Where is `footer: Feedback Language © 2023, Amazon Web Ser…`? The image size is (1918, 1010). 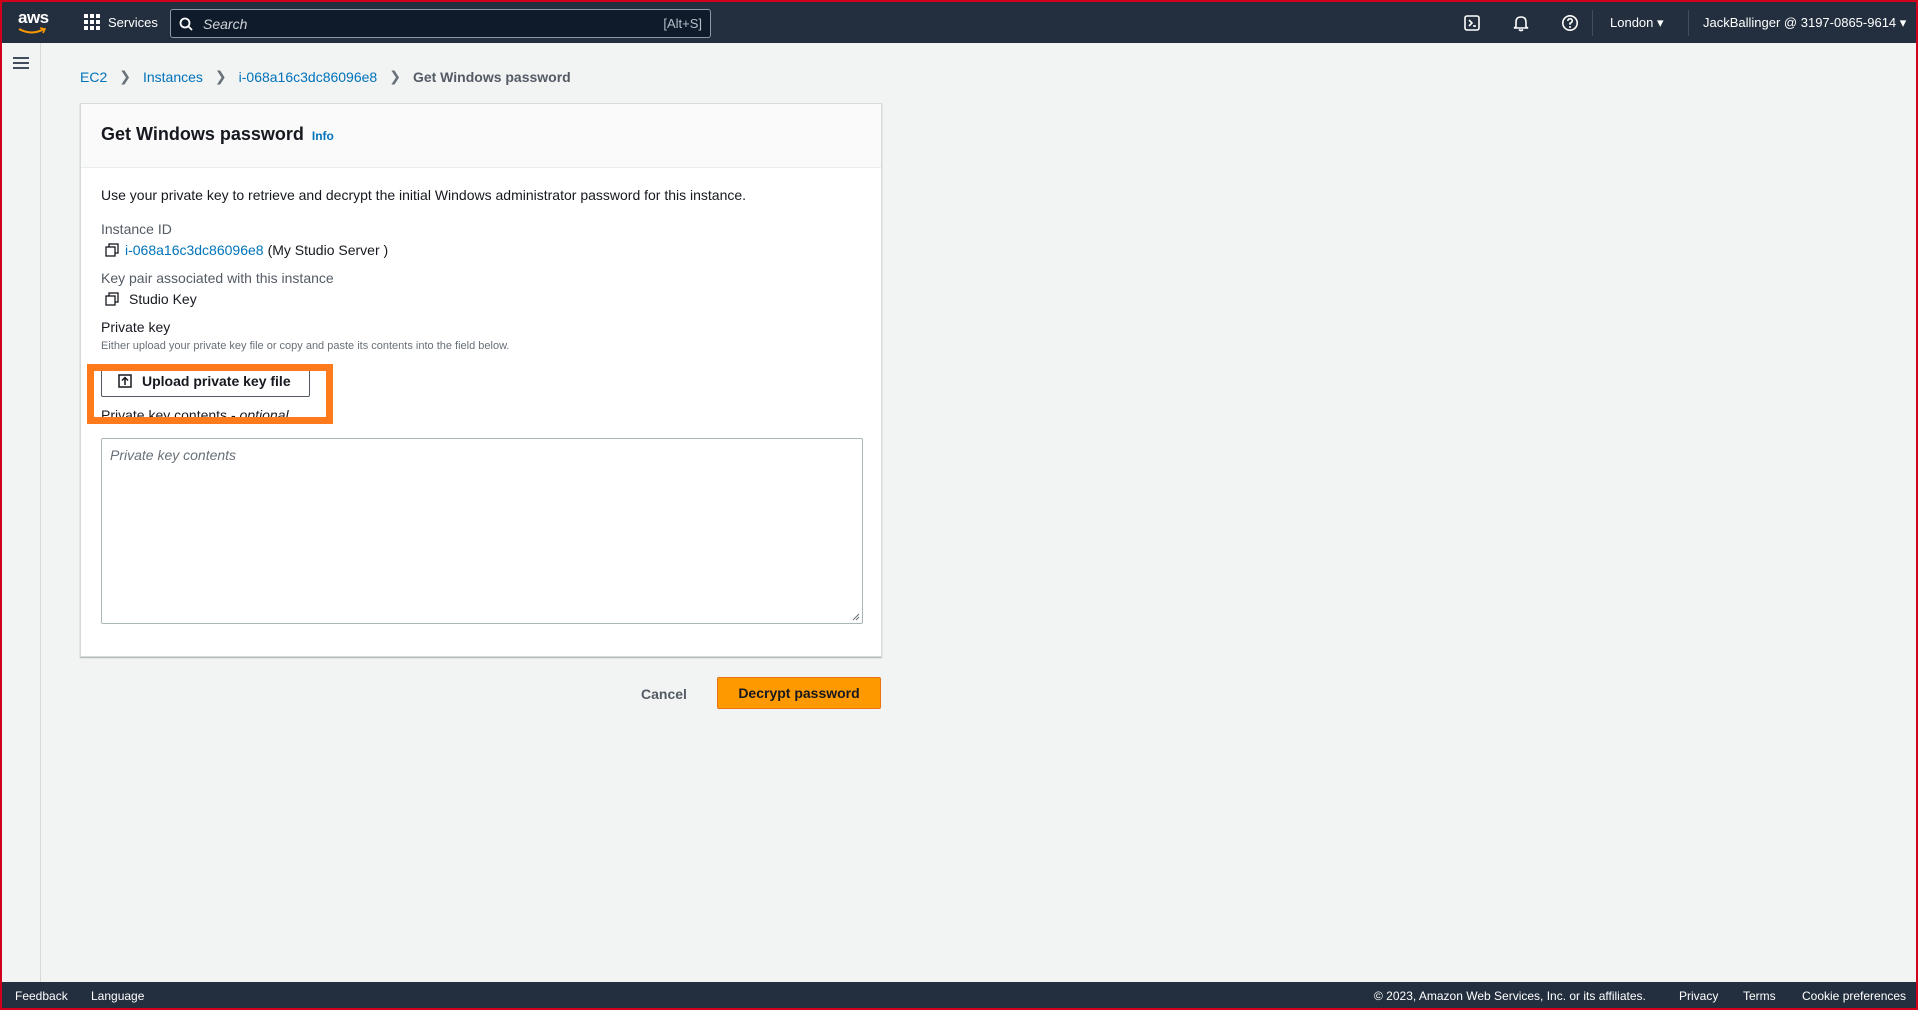 footer: Feedback Language © 2023, Amazon Web Ser… is located at coordinates (959, 995).